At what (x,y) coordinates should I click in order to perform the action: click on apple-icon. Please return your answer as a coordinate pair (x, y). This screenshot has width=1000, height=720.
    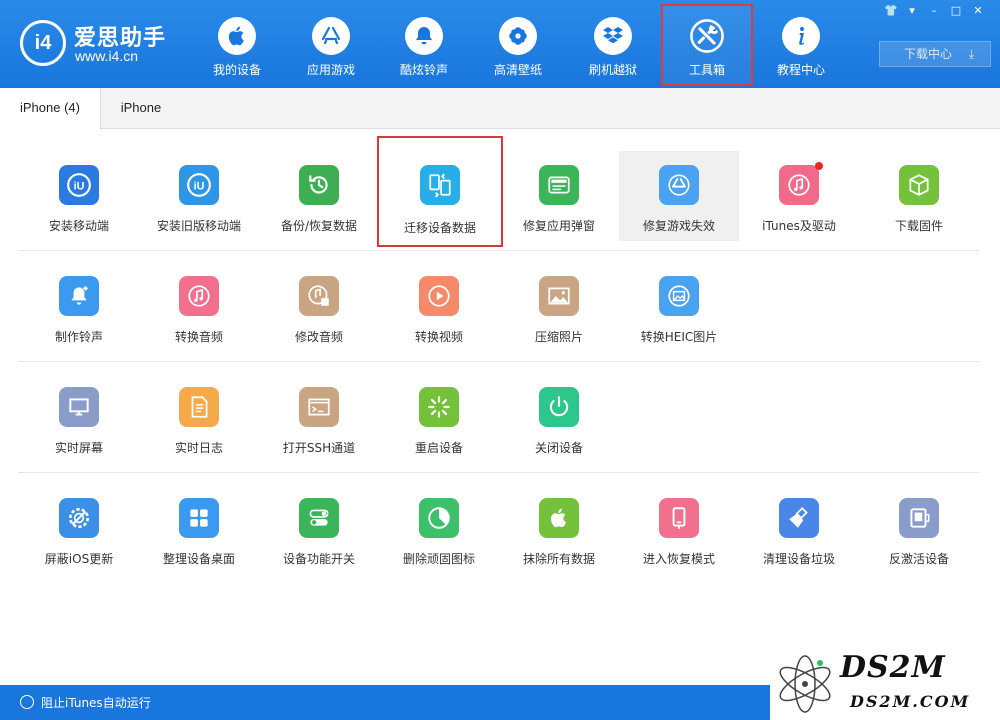
    Looking at the image, I should click on (237, 36).